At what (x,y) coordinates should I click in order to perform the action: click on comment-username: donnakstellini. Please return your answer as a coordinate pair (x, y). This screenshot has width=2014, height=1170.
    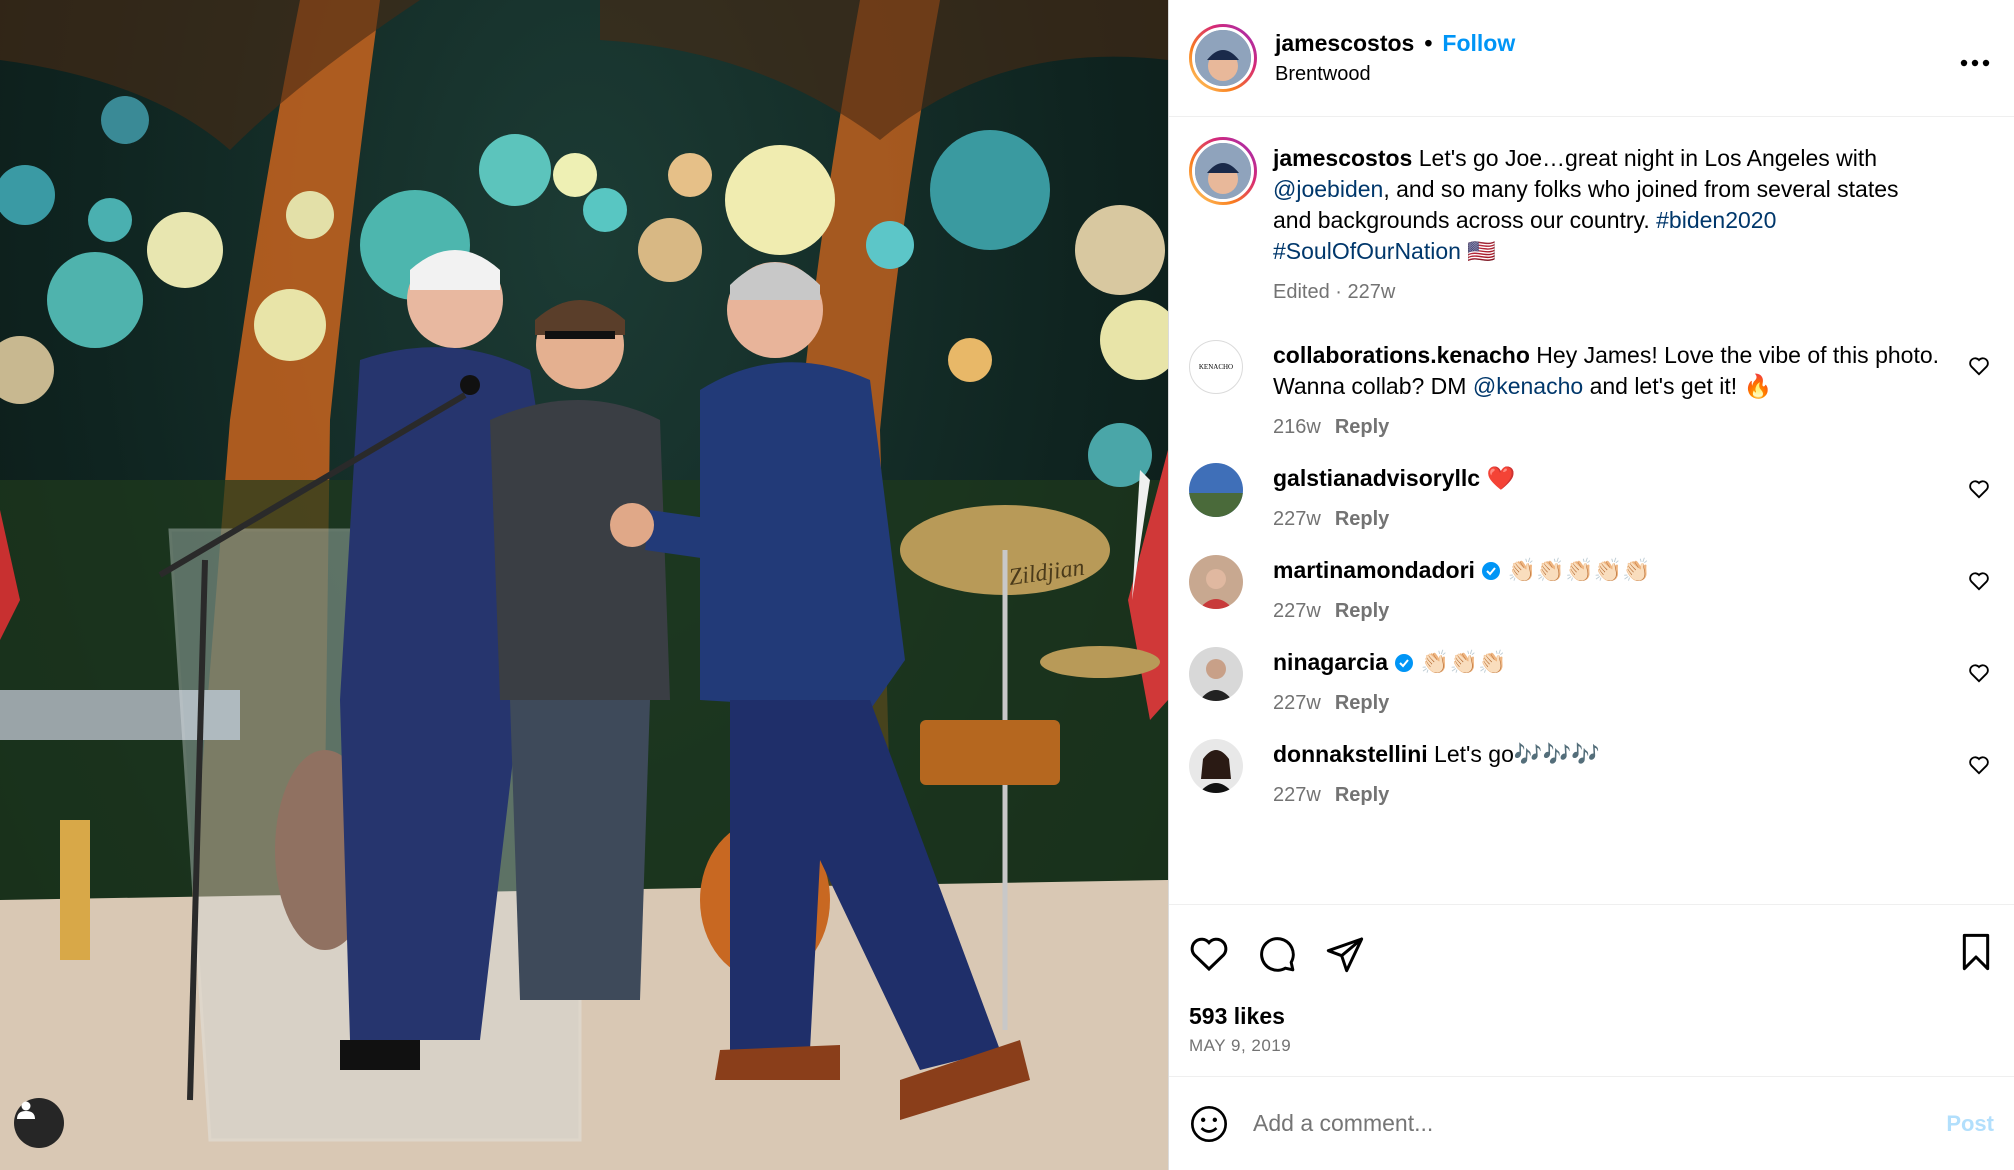
    Looking at the image, I should click on (1350, 754).